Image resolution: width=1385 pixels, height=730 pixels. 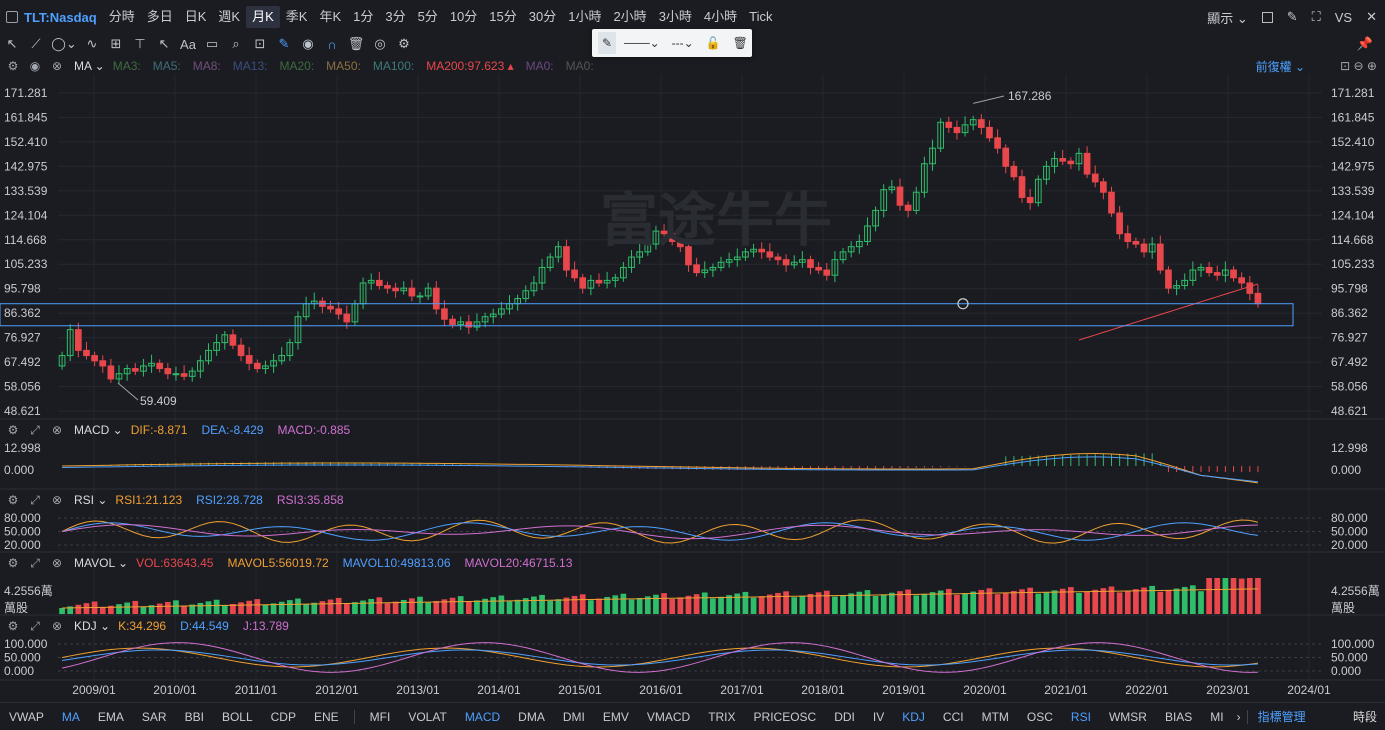 What do you see at coordinates (1030, 96) in the screenshot?
I see `high-annotation: 167.286` at bounding box center [1030, 96].